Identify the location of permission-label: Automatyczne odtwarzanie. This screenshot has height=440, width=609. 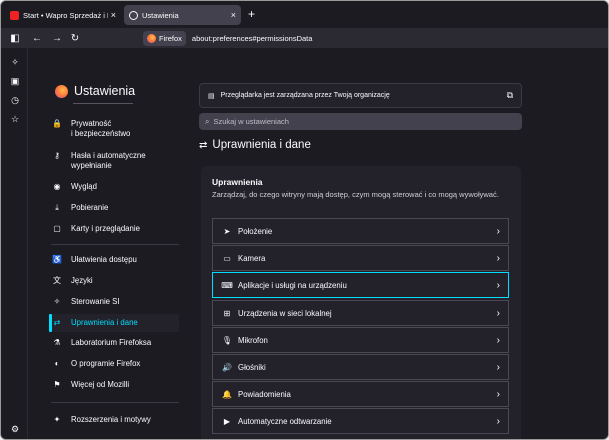
(285, 421).